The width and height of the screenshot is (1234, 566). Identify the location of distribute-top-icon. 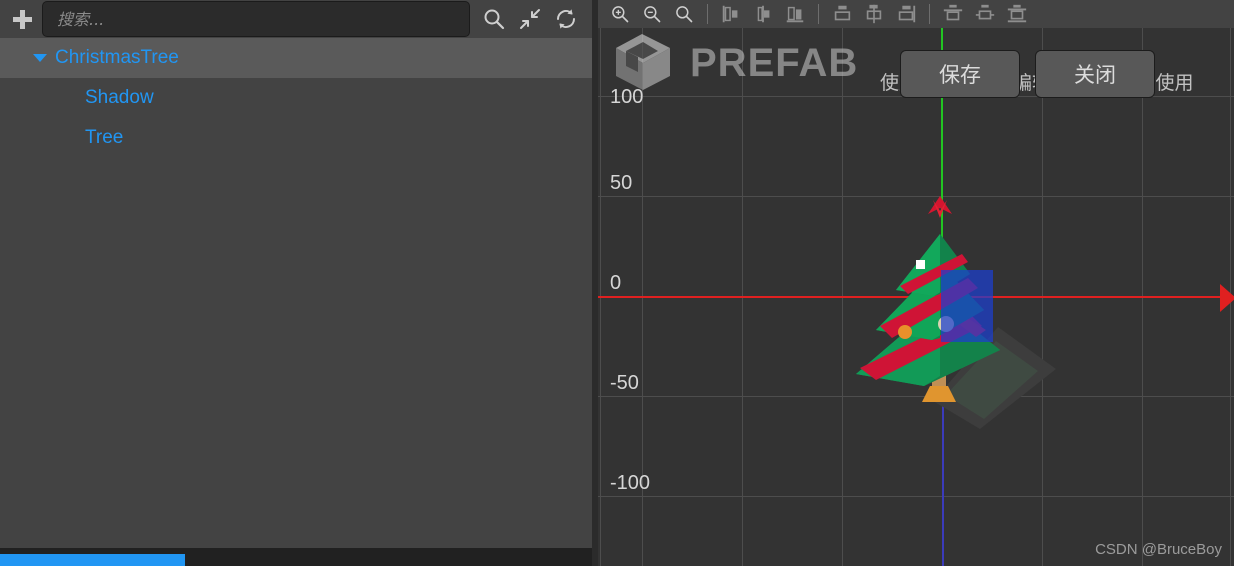
(953, 14).